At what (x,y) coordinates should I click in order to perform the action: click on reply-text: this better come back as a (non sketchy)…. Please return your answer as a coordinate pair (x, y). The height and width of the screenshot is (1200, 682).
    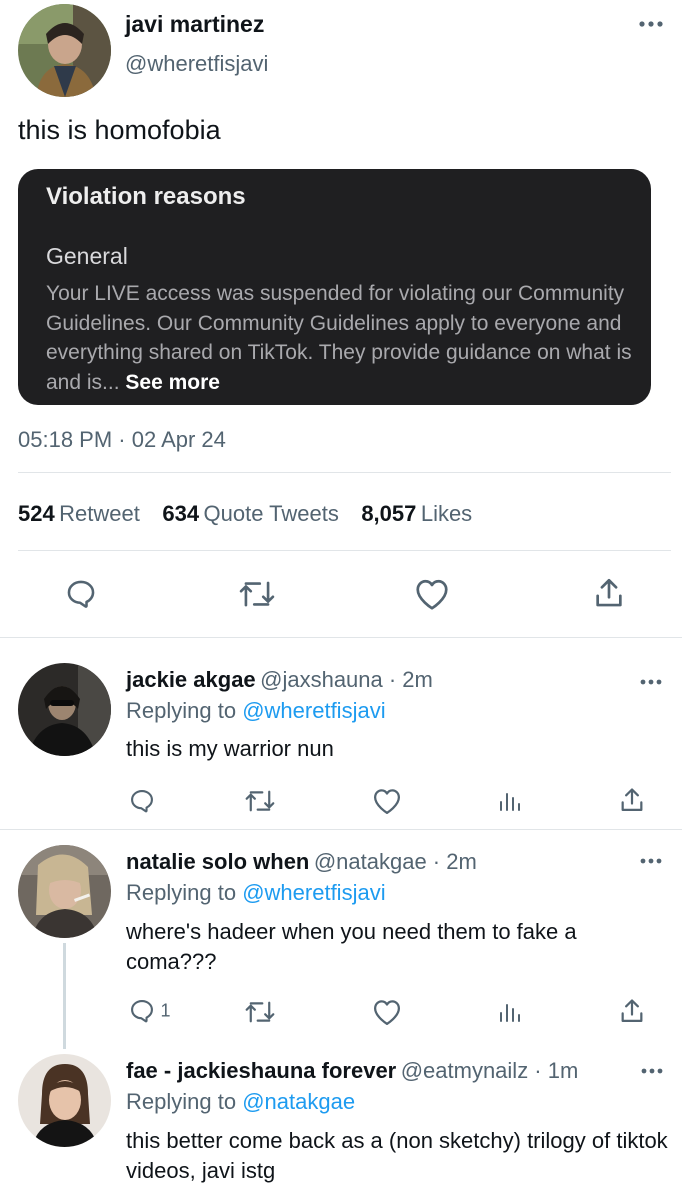
    Looking at the image, I should click on (397, 1155).